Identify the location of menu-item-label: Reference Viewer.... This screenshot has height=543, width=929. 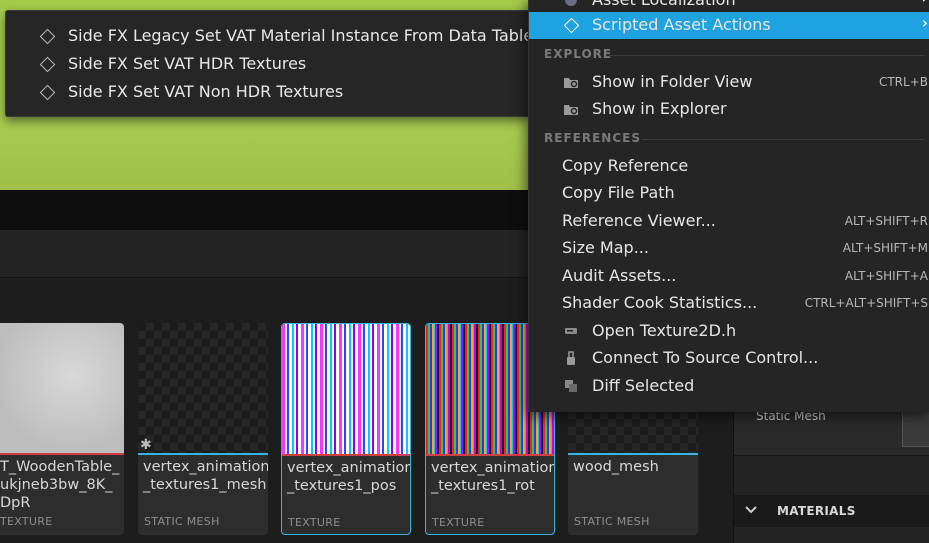
(639, 220).